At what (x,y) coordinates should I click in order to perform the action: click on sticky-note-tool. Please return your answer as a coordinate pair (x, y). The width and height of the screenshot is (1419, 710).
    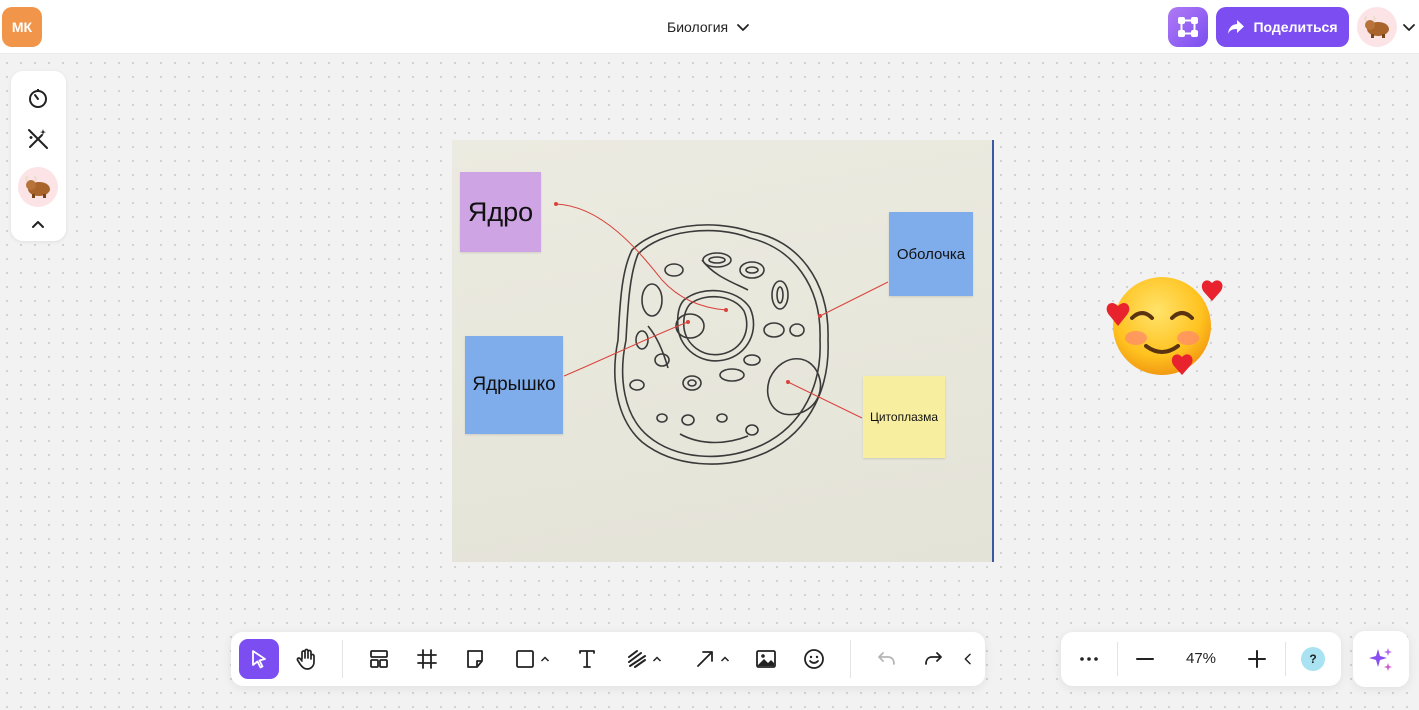
    Looking at the image, I should click on (475, 659).